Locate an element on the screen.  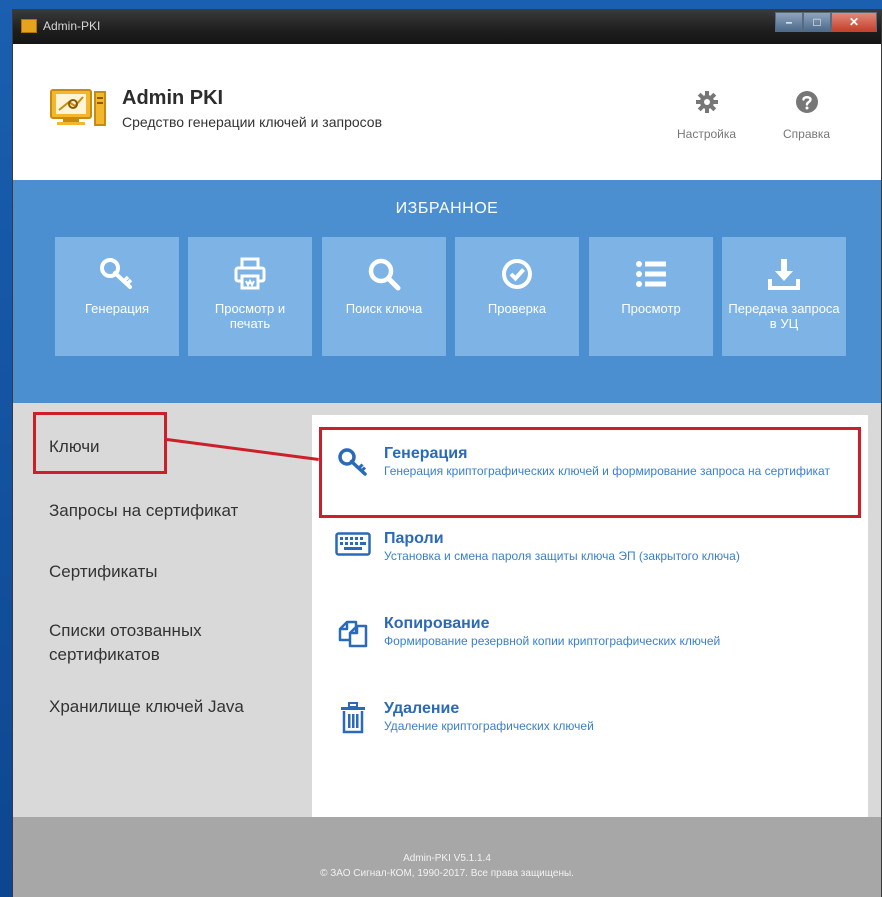
trash-icon is located at coordinates (353, 717).